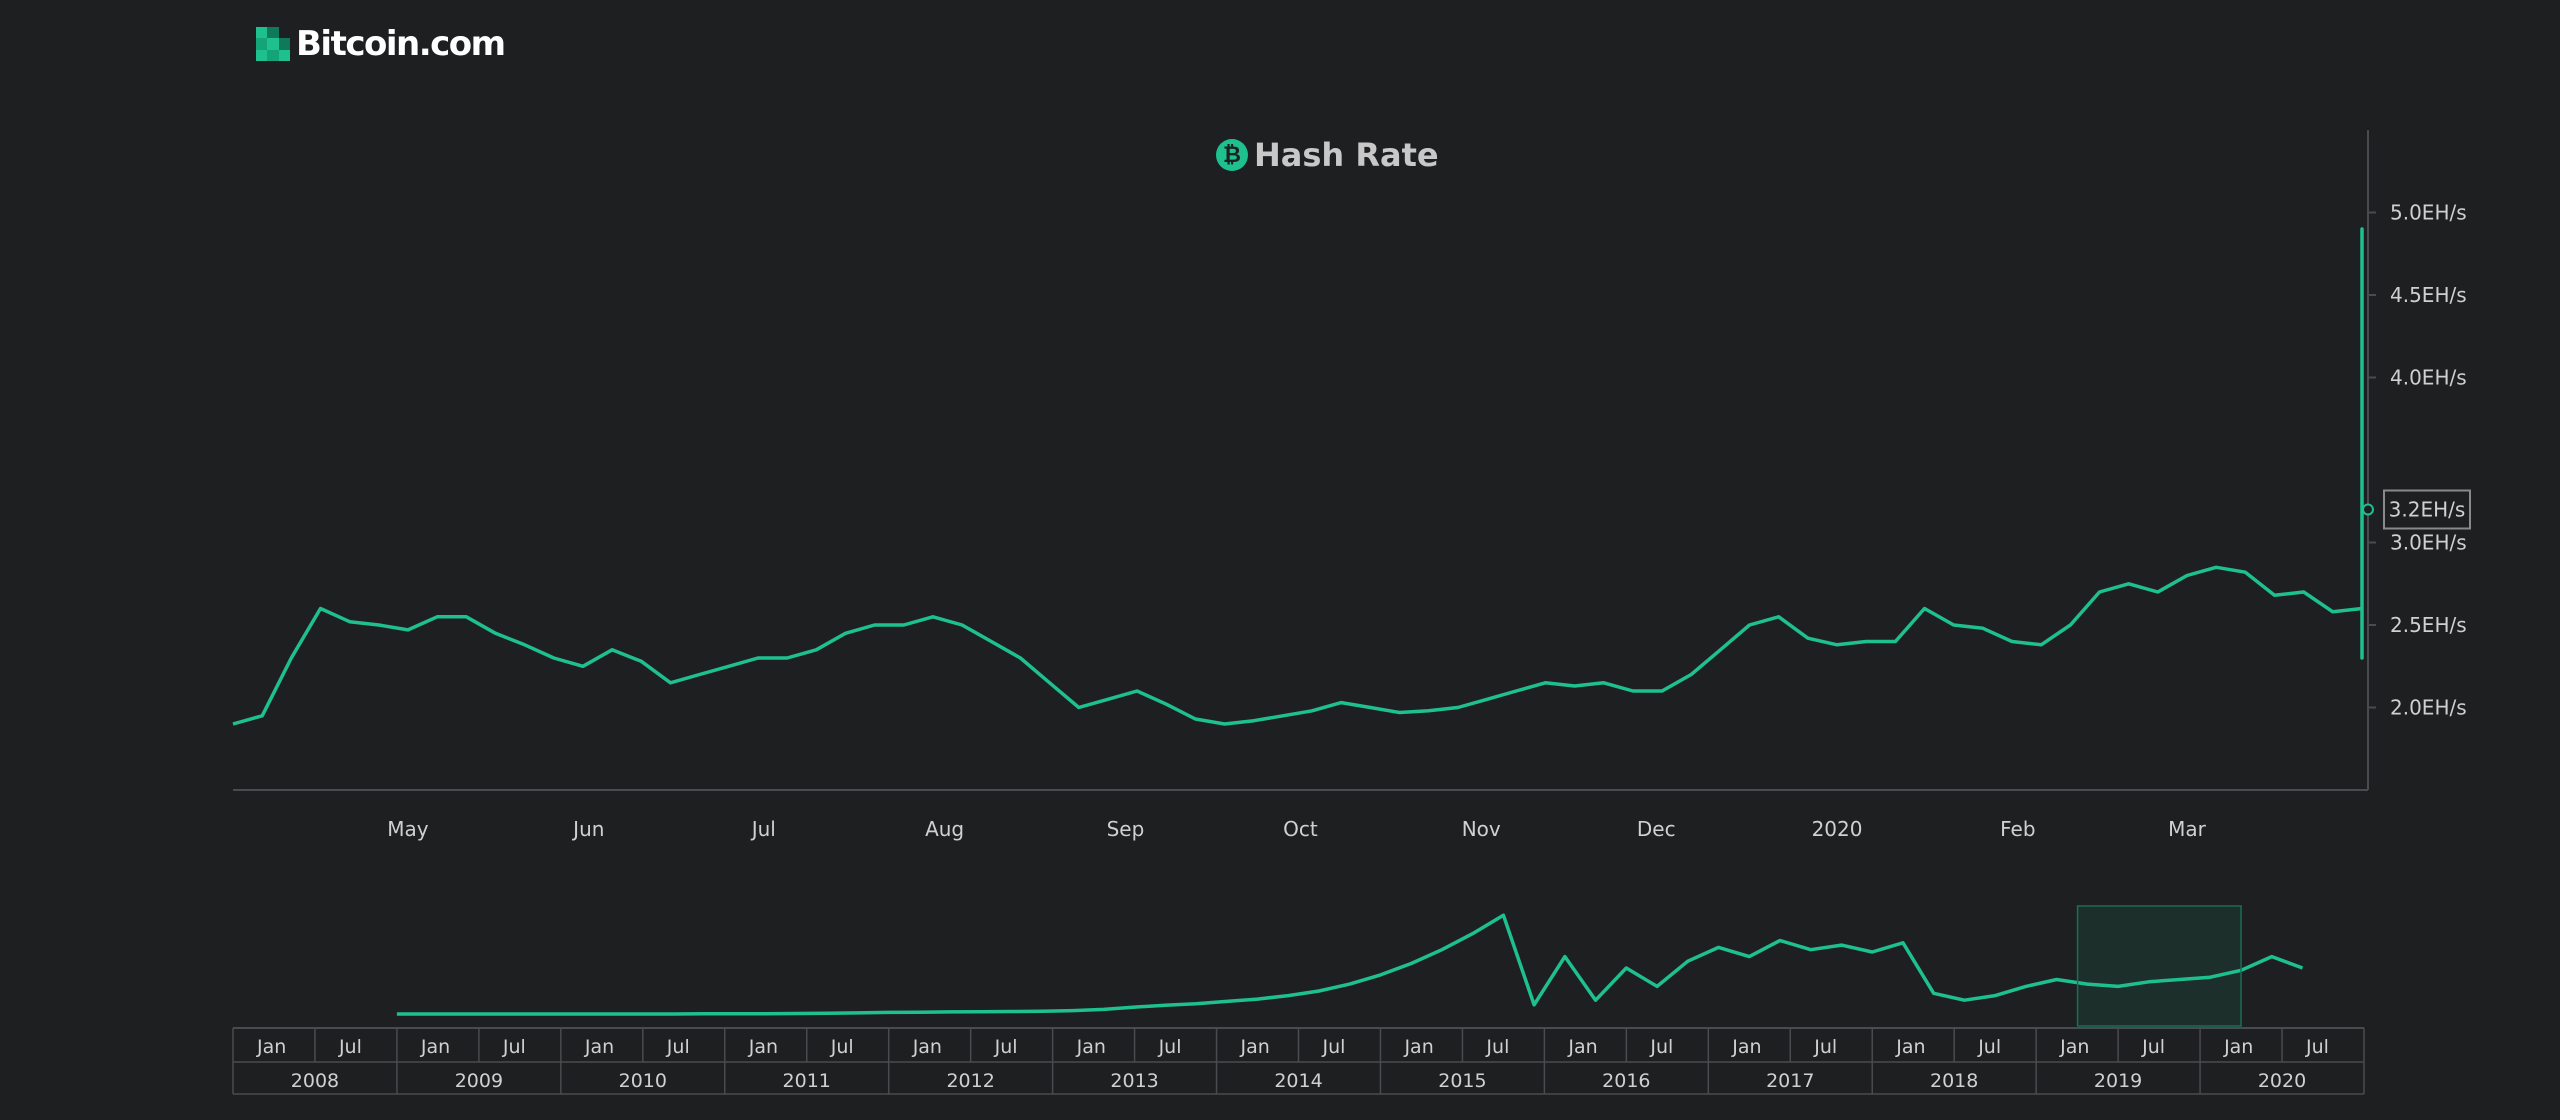  I want to click on navigator-year-label: 2016, so click(1626, 1081).